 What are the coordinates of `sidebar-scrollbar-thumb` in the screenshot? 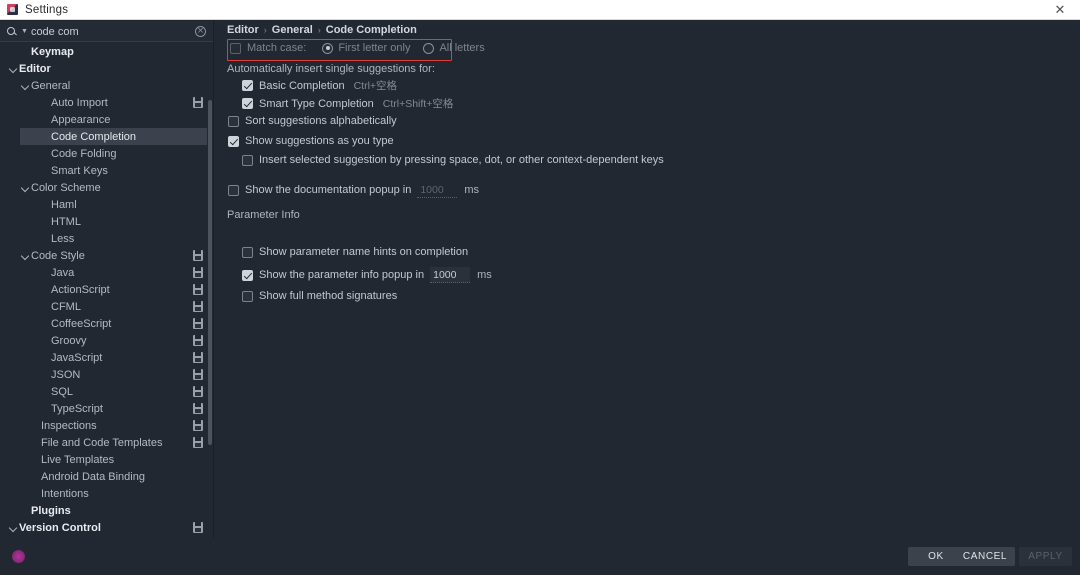 It's located at (210, 272).